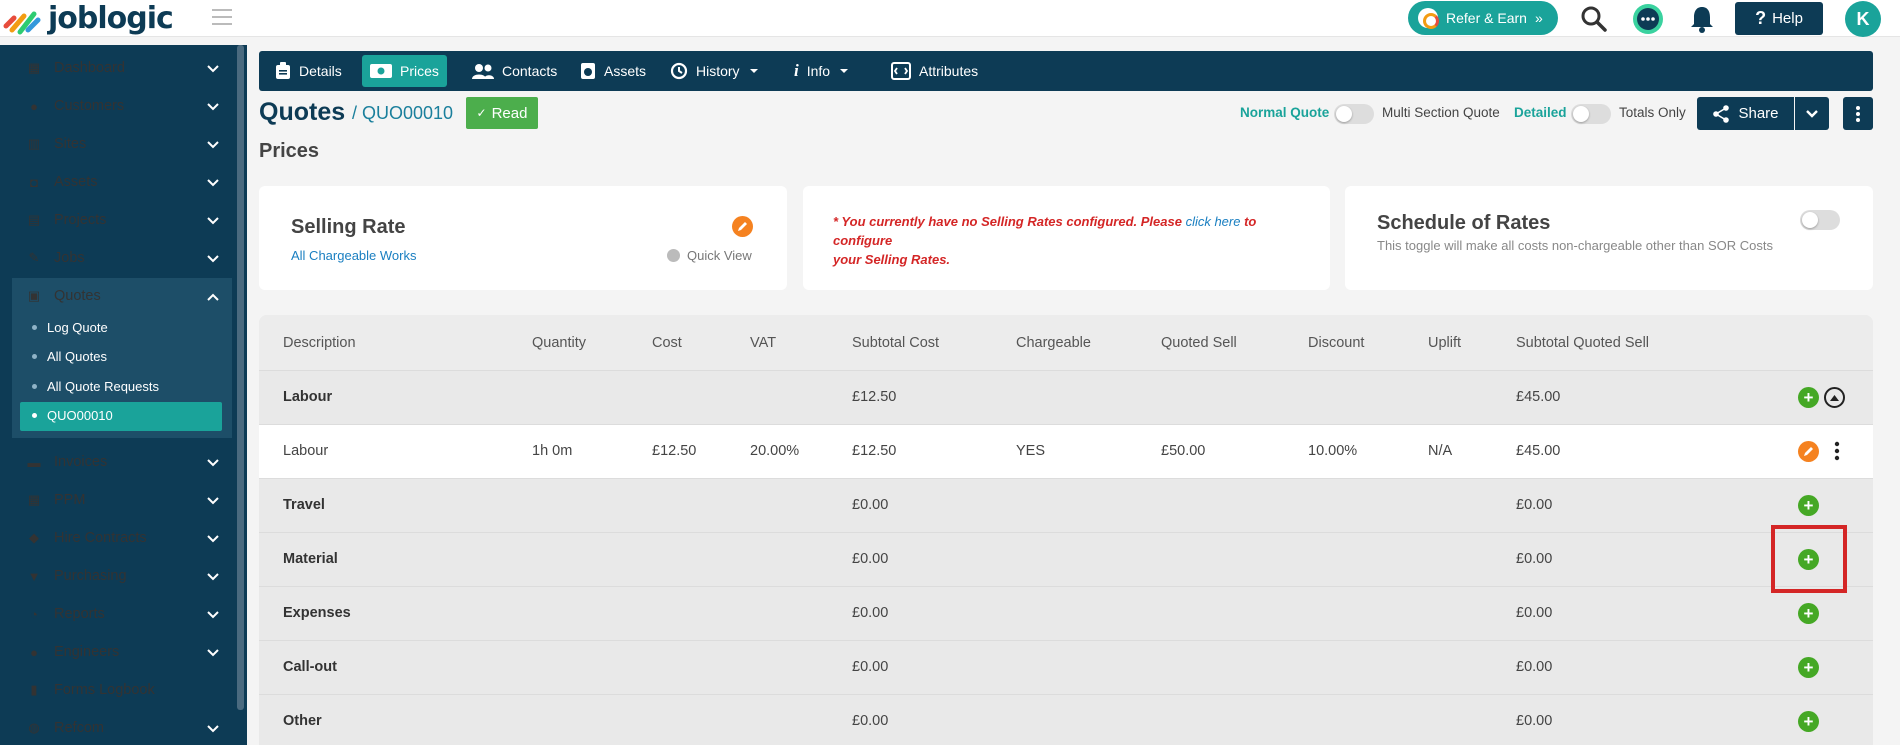  I want to click on add-other-icon: +, so click(1808, 721).